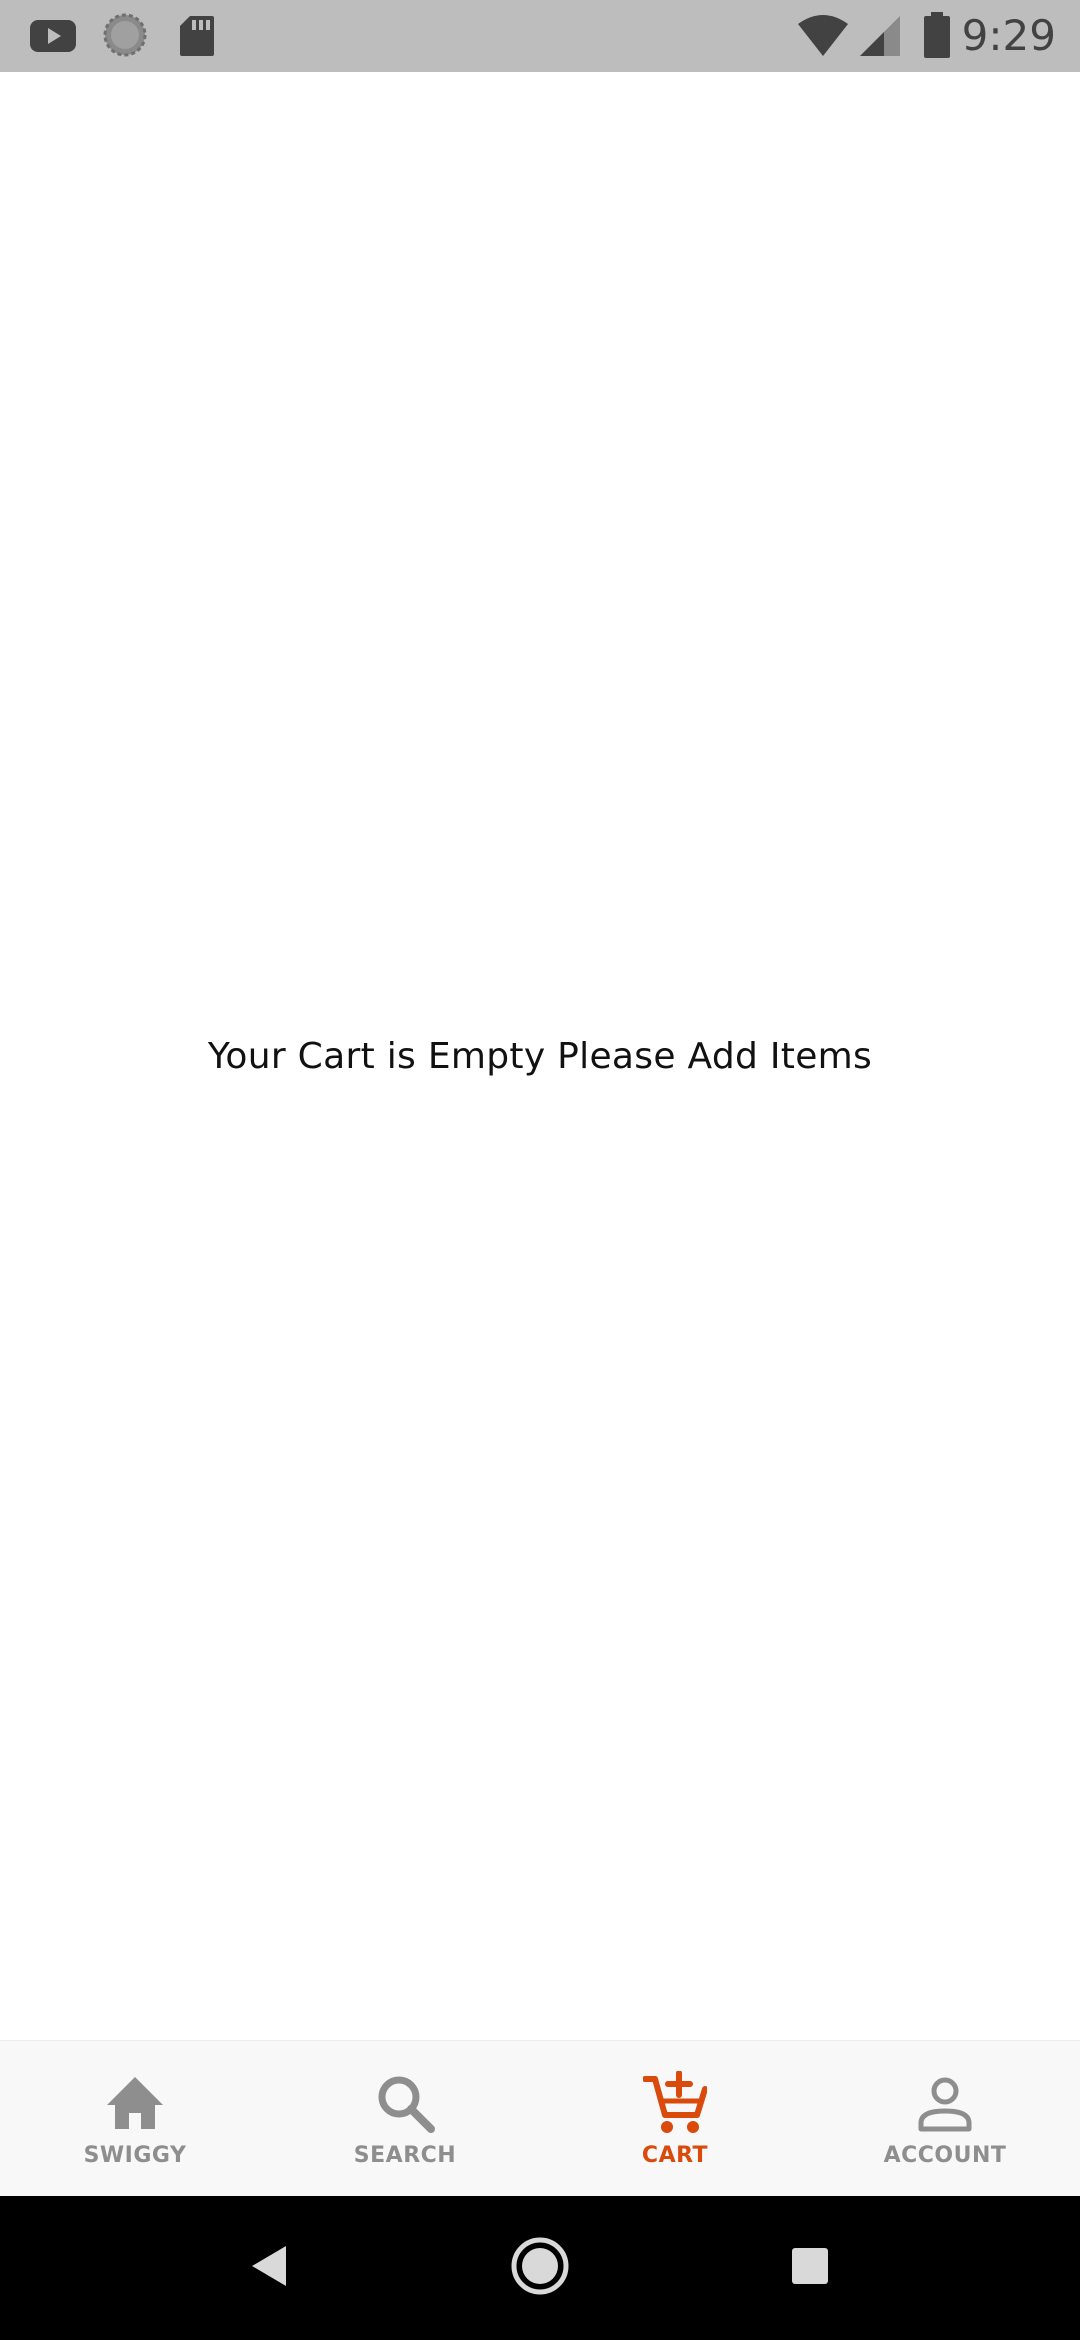 The height and width of the screenshot is (2340, 1080). Describe the element at coordinates (540, 36) in the screenshot. I see `status-bar: 9:29` at that location.